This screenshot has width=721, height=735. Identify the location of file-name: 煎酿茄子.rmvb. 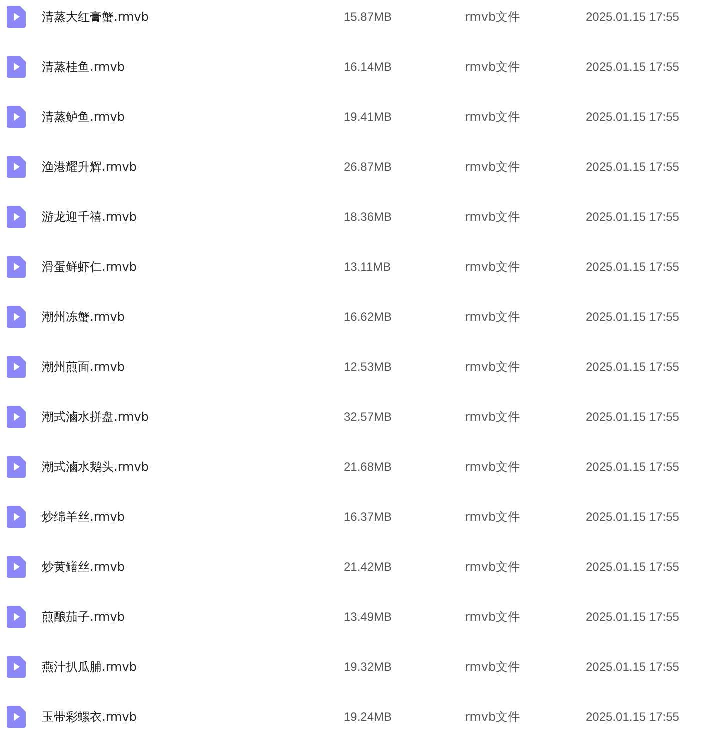
(193, 617).